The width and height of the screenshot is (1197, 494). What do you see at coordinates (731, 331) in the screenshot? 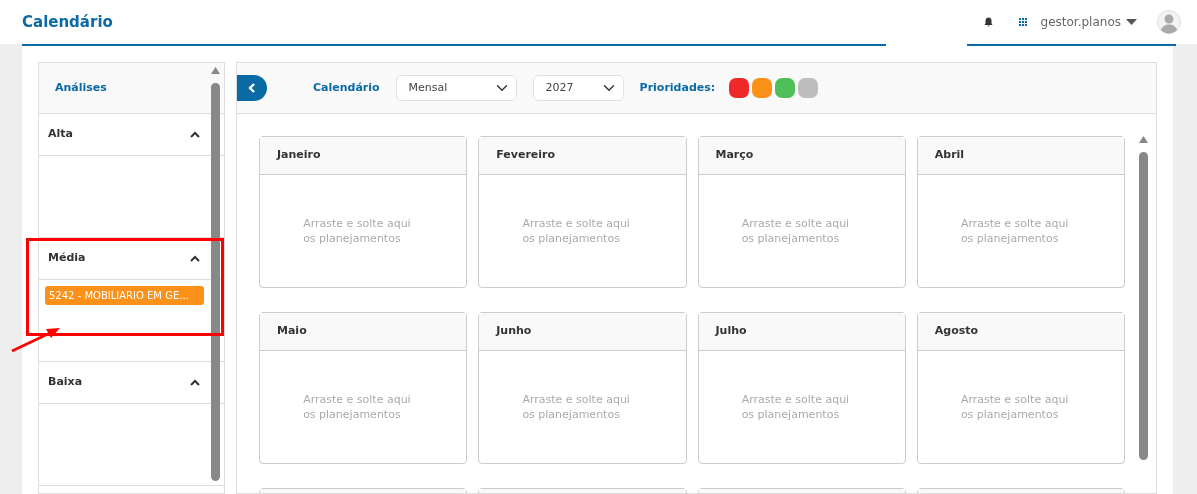
I see `month-title: Julho` at bounding box center [731, 331].